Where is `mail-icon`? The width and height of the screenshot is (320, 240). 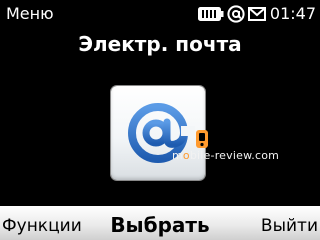 mail-icon is located at coordinates (256, 14).